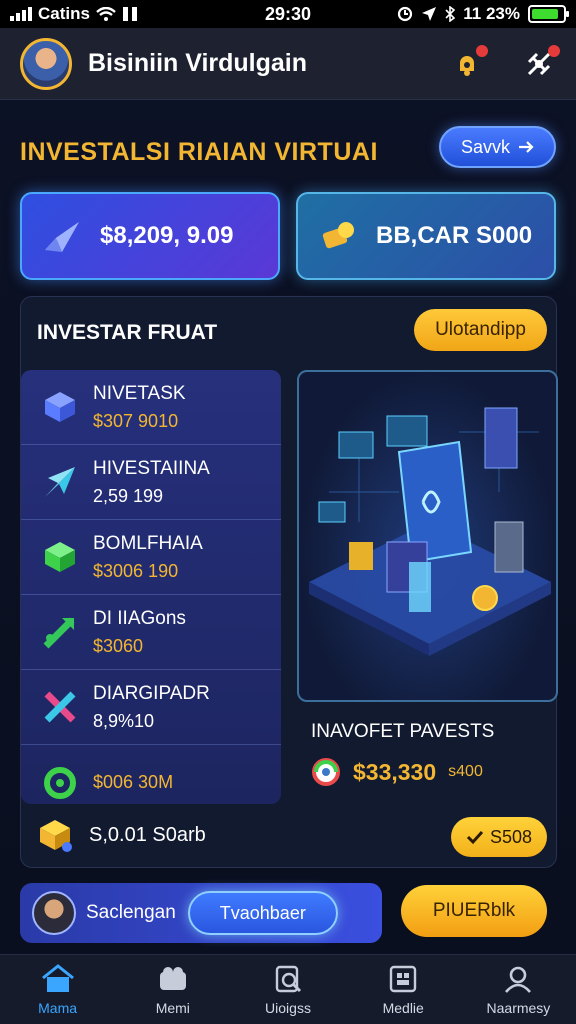 Image resolution: width=576 pixels, height=1024 pixels. What do you see at coordinates (403, 1007) in the screenshot?
I see `tab-label: Medlie` at bounding box center [403, 1007].